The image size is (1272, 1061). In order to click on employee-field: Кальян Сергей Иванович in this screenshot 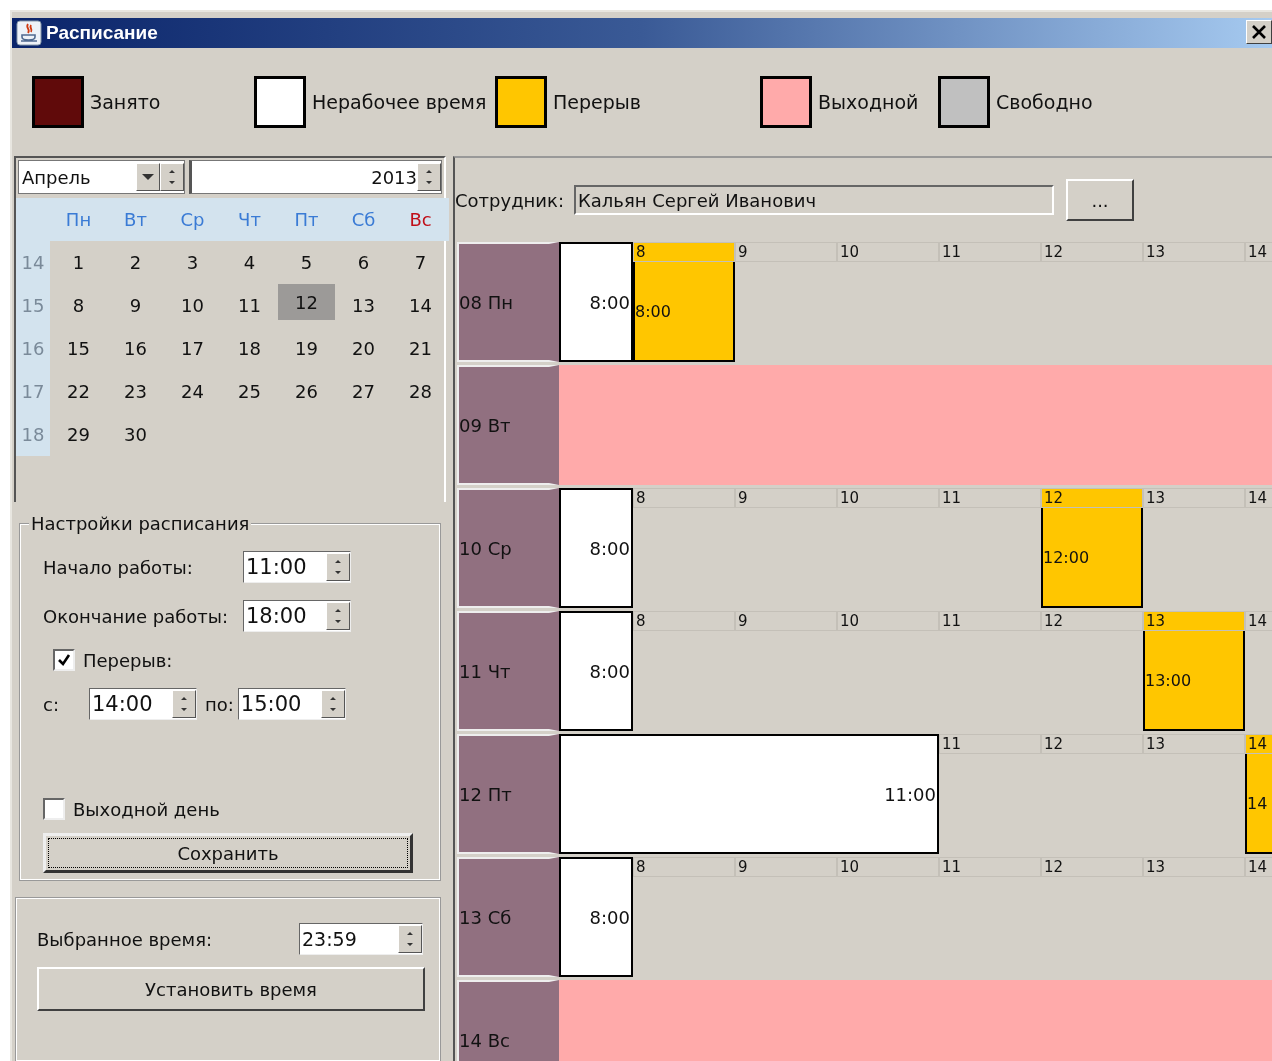, I will do `click(814, 200)`.